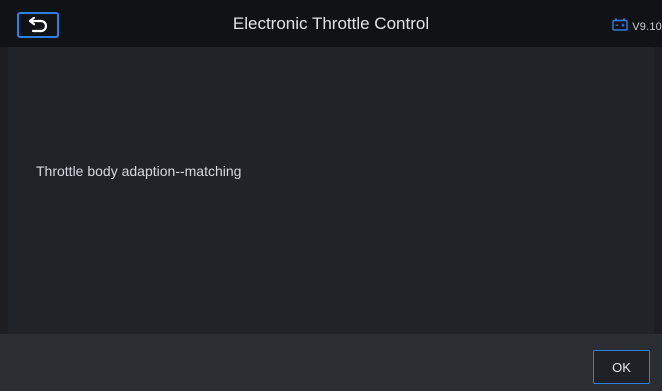 The height and width of the screenshot is (391, 662). What do you see at coordinates (620, 27) in the screenshot?
I see `battery-icon` at bounding box center [620, 27].